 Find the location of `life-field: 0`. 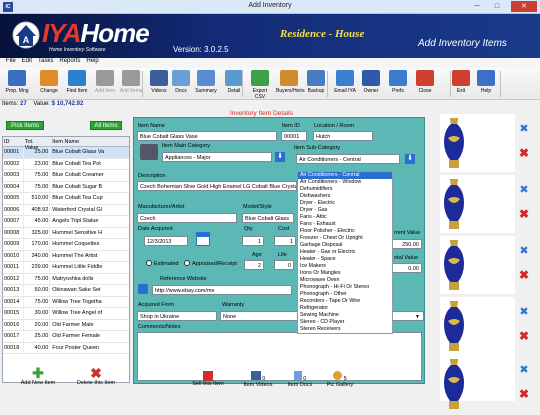

life-field: 0 is located at coordinates (284, 265).